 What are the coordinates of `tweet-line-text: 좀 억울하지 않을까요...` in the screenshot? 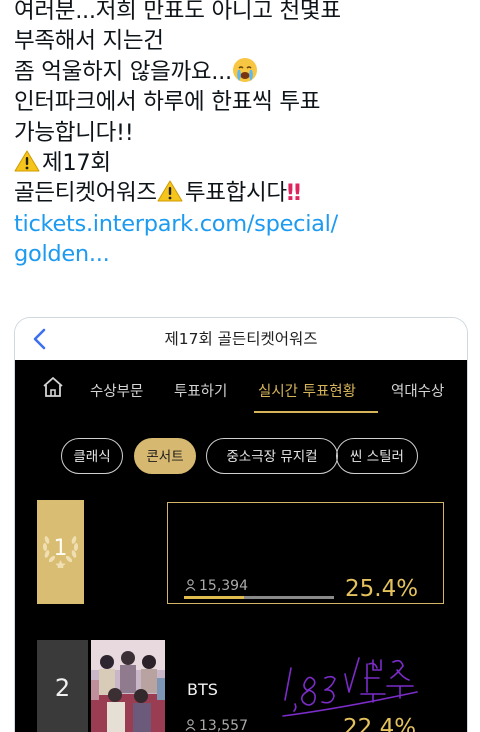 It's located at (123, 71).